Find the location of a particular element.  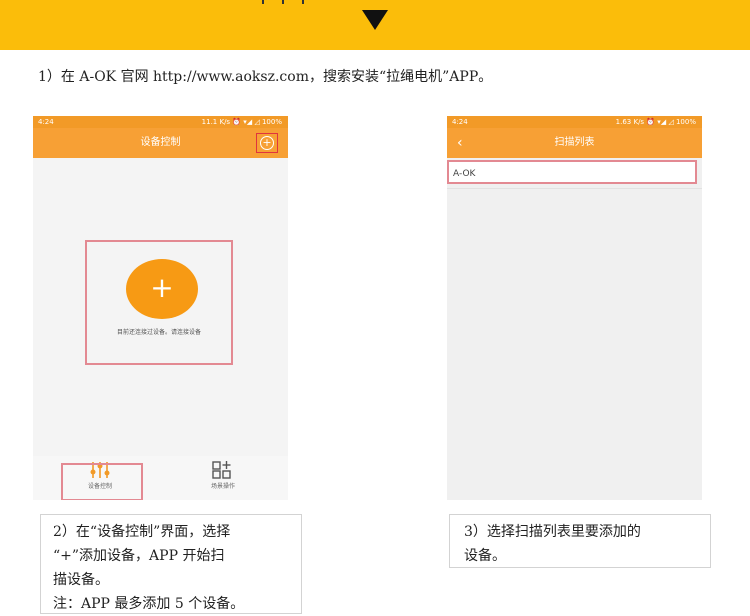

screen-title: 扫描列表 is located at coordinates (574, 142).